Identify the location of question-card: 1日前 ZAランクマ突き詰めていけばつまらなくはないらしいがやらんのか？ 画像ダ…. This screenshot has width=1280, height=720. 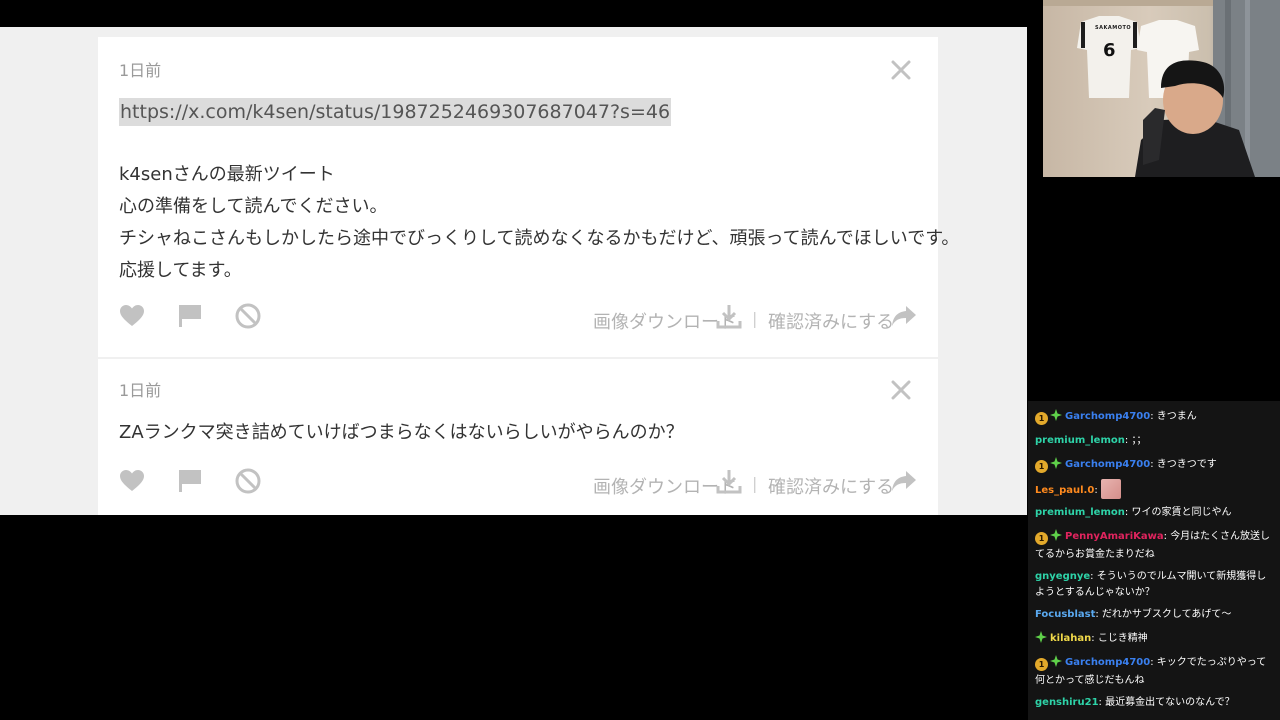
(518, 437).